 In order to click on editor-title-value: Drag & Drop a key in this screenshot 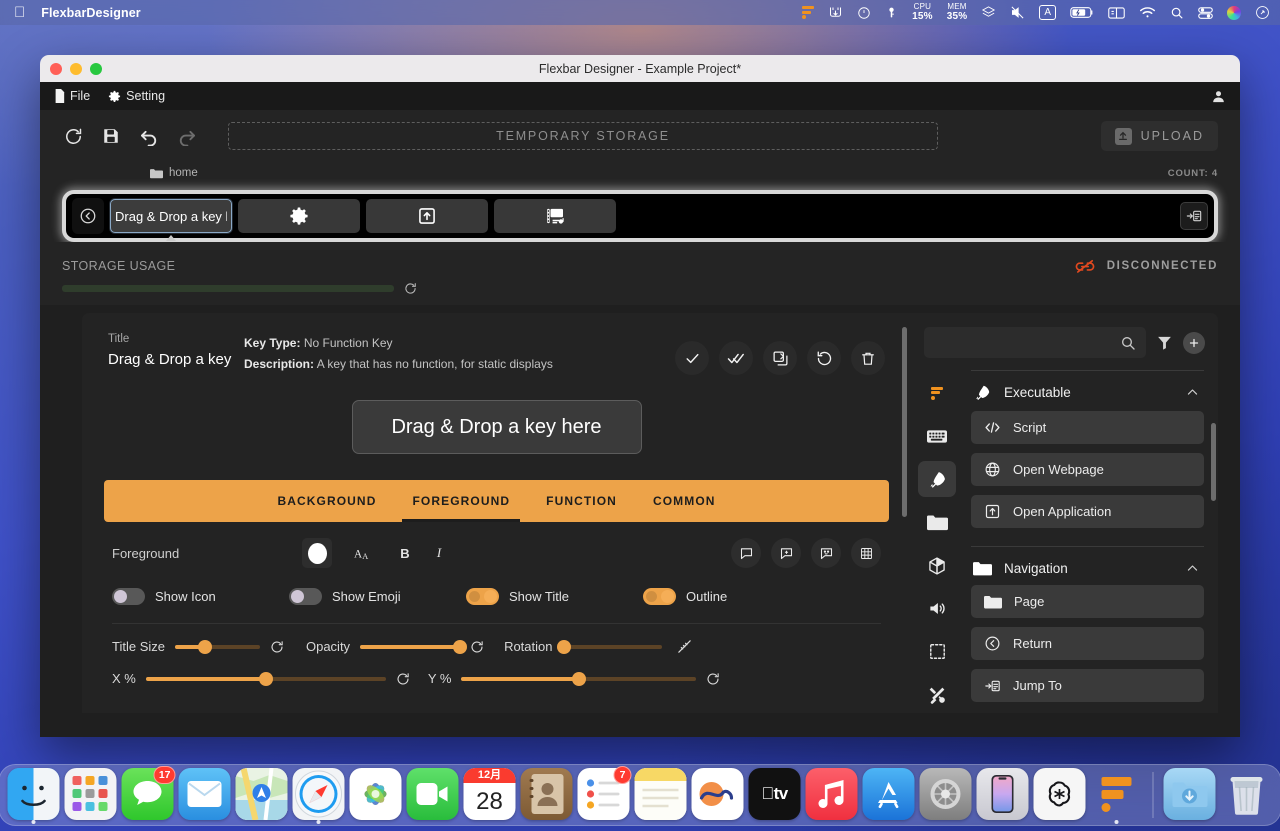, I will do `click(173, 359)`.